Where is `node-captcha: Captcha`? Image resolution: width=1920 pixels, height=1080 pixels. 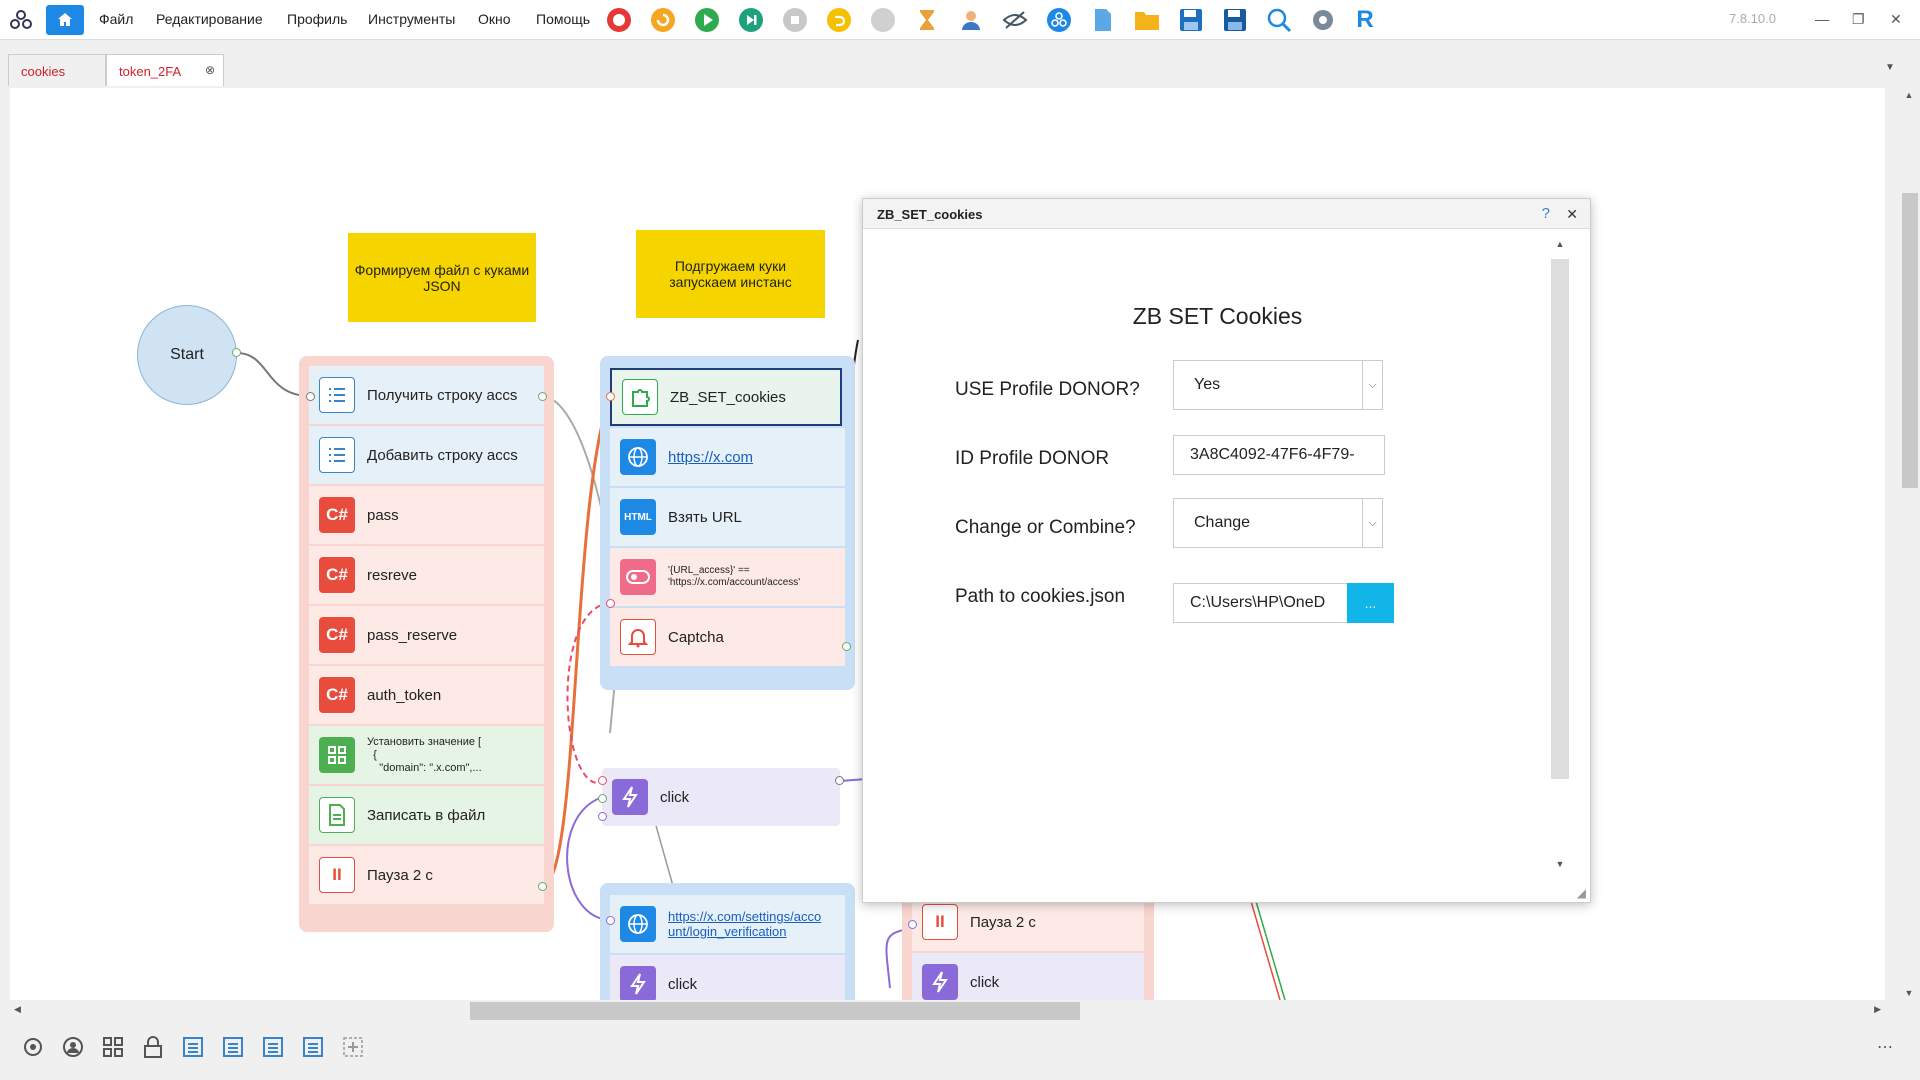 node-captcha: Captcha is located at coordinates (727, 637).